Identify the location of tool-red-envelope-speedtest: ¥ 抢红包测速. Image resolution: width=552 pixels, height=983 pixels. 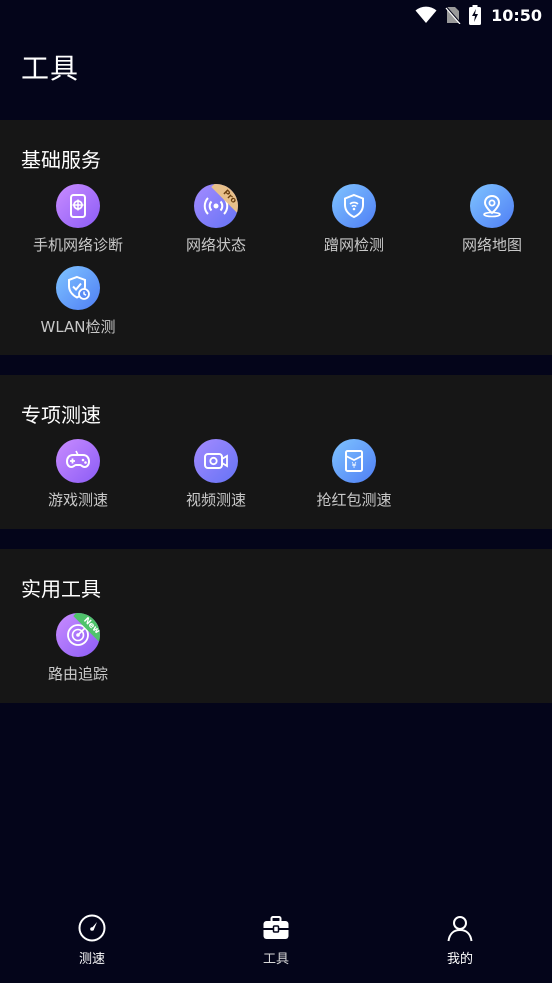
(354, 479).